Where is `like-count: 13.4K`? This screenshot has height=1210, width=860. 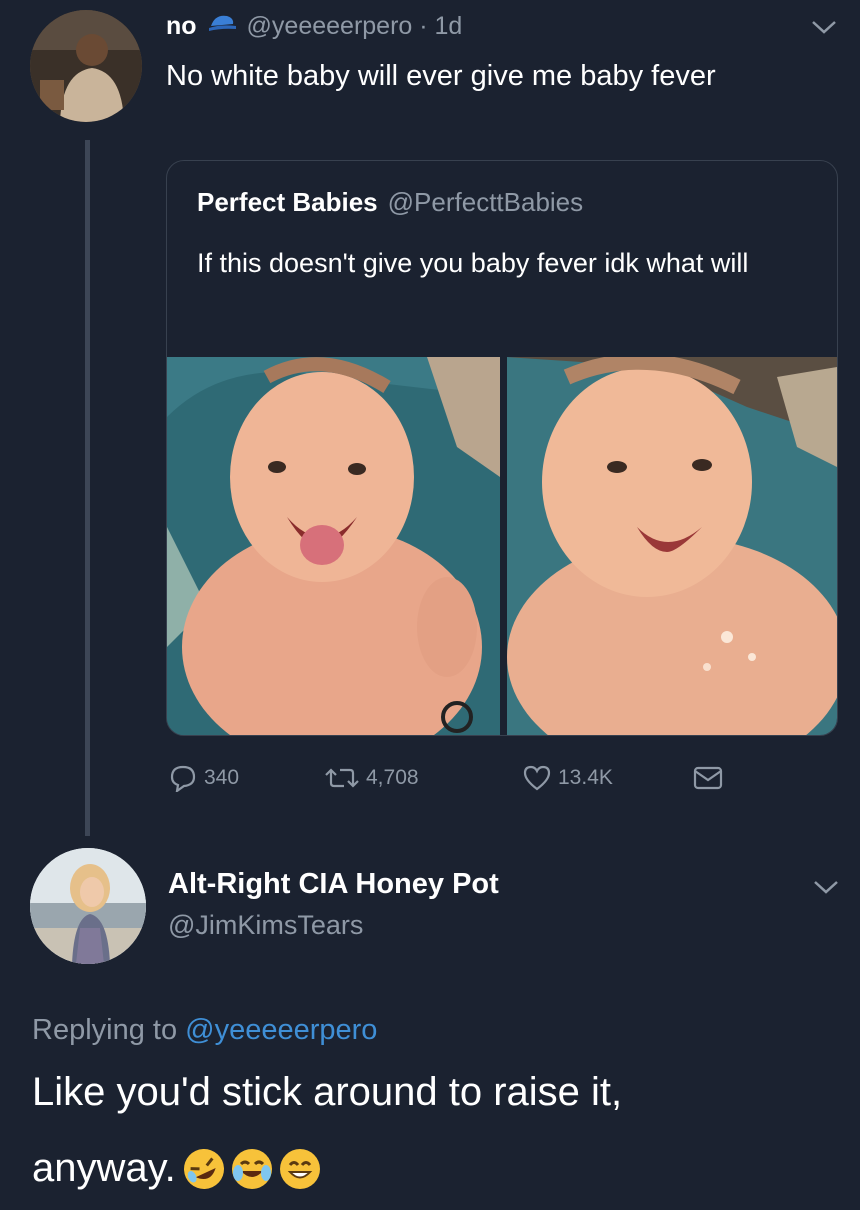
like-count: 13.4K is located at coordinates (585, 777).